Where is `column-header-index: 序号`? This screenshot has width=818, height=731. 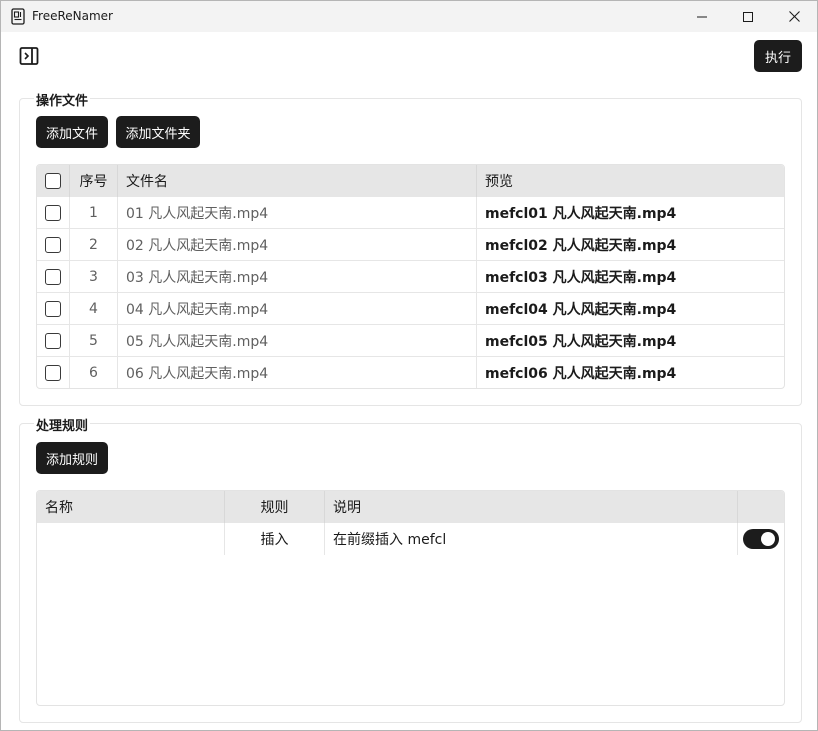
column-header-index: 序号 is located at coordinates (94, 181).